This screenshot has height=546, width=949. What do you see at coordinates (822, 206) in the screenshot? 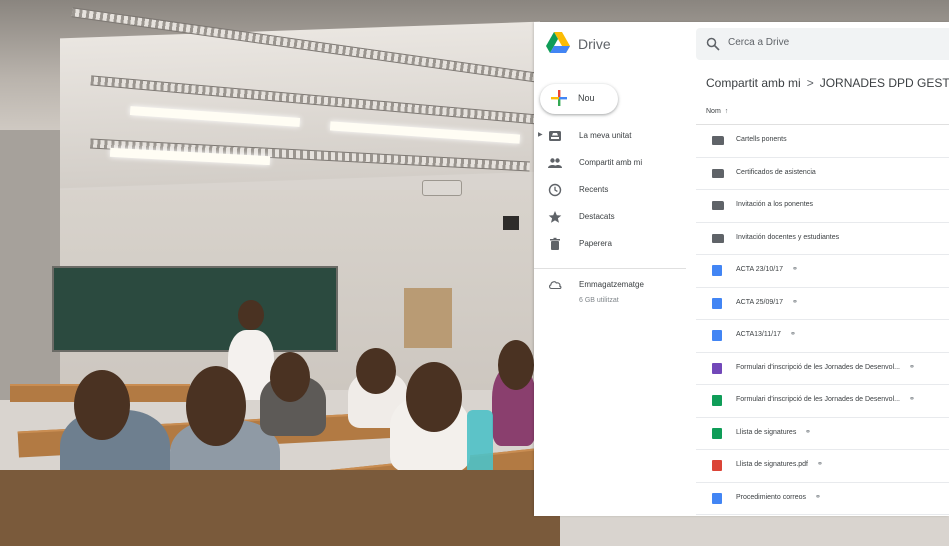
I see `file-row: Invitación a los ponentes` at bounding box center [822, 206].